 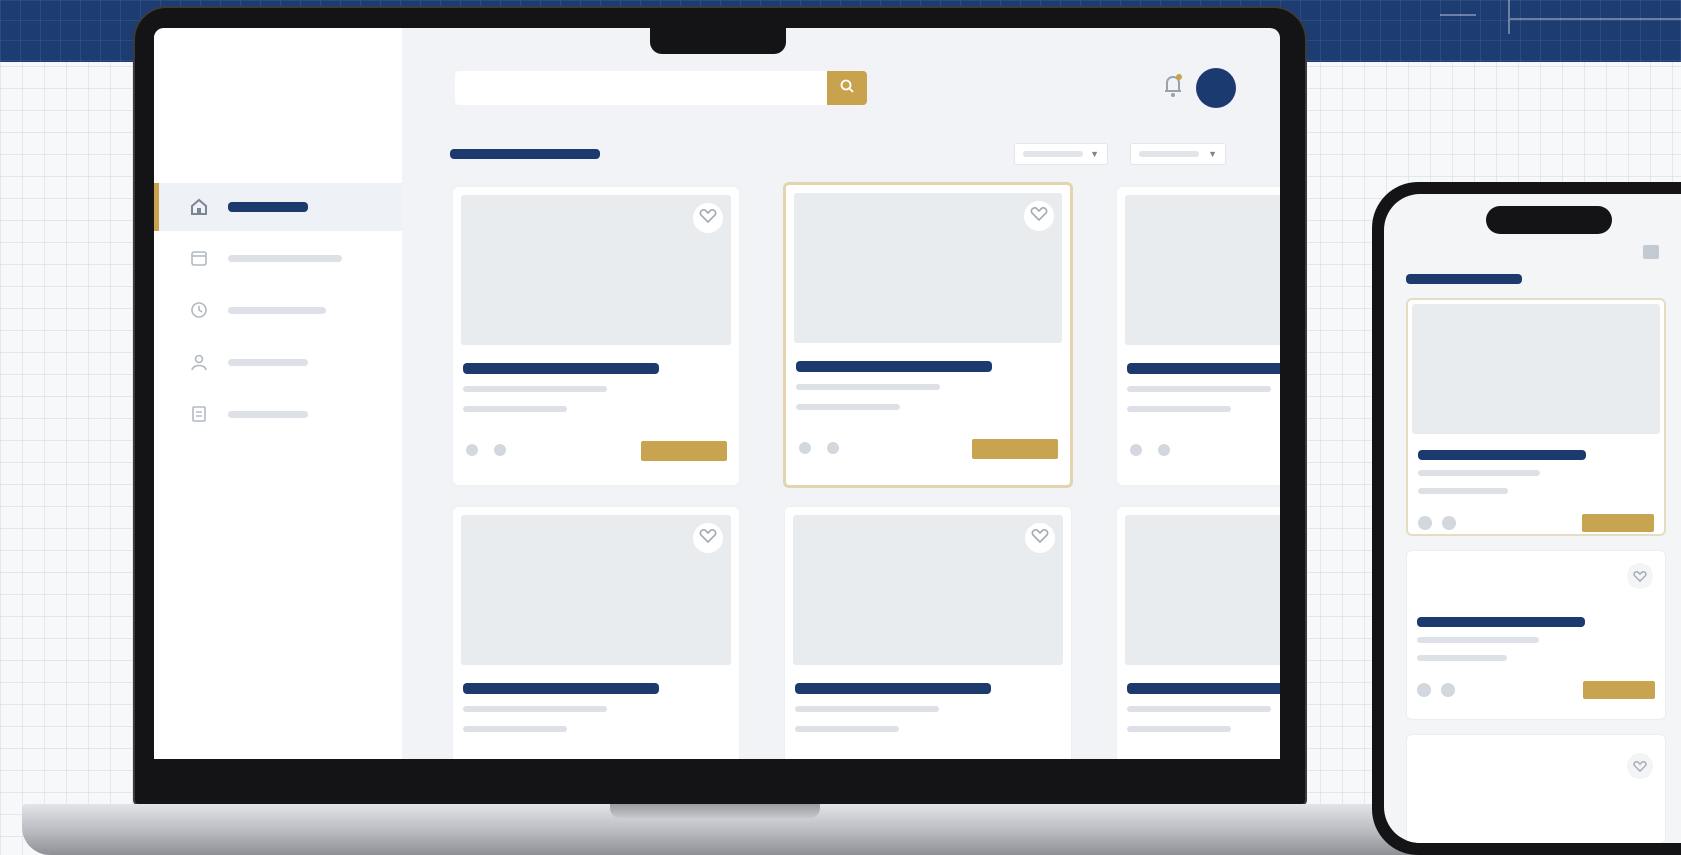 I want to click on property-card-selected, so click(x=928, y=335).